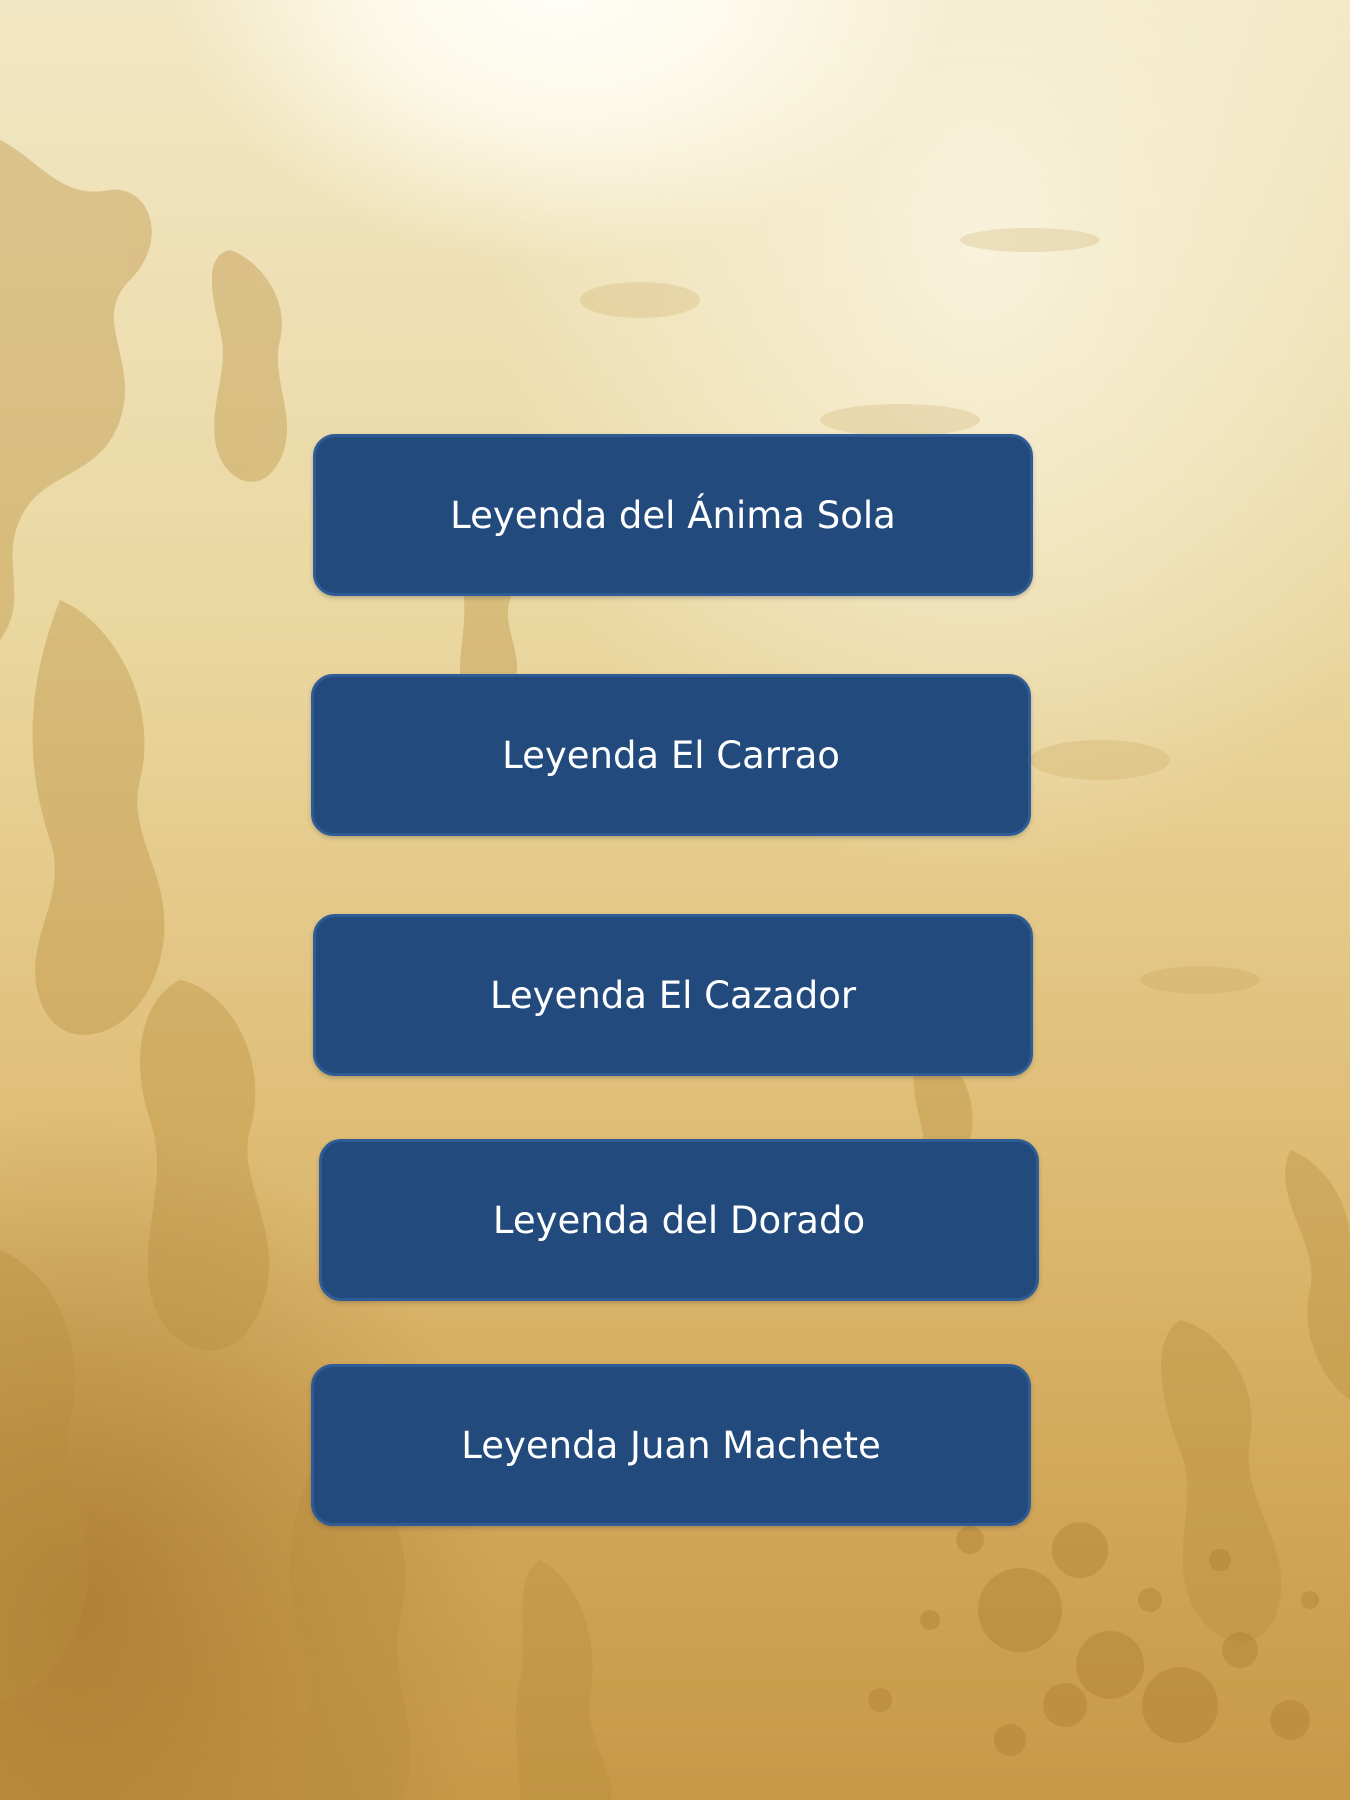  I want to click on button-label: Leyenda El Carrao, so click(671, 755).